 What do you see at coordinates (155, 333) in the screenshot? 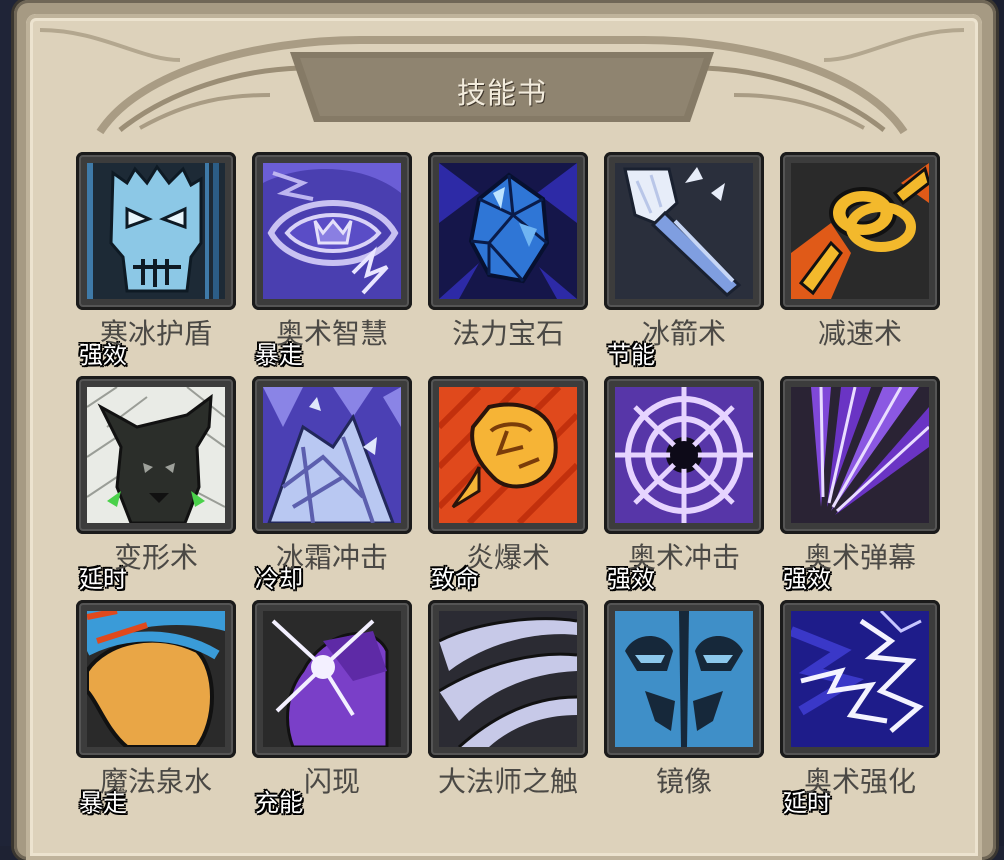
I see `skill-name: 寒冰护盾` at bounding box center [155, 333].